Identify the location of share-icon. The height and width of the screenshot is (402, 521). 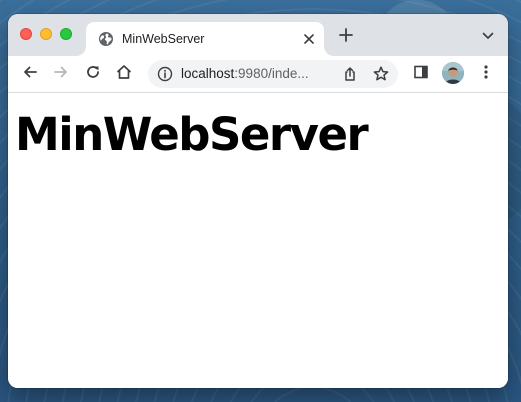
(350, 74).